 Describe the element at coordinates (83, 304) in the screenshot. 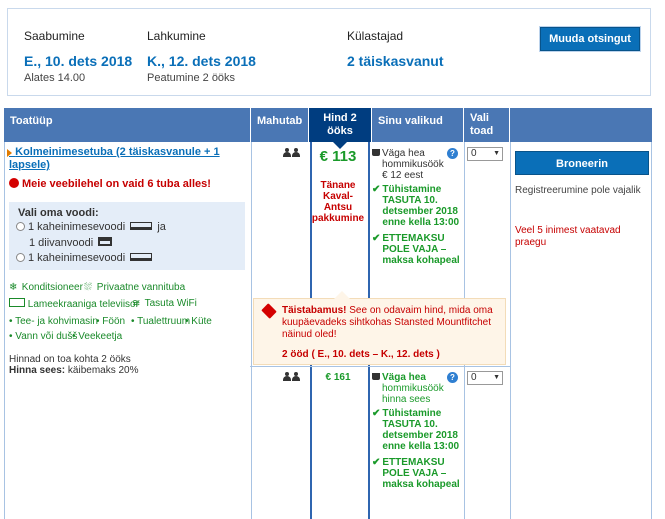

I see `amenity-tv-text: Lameekraaniga televiisor` at that location.